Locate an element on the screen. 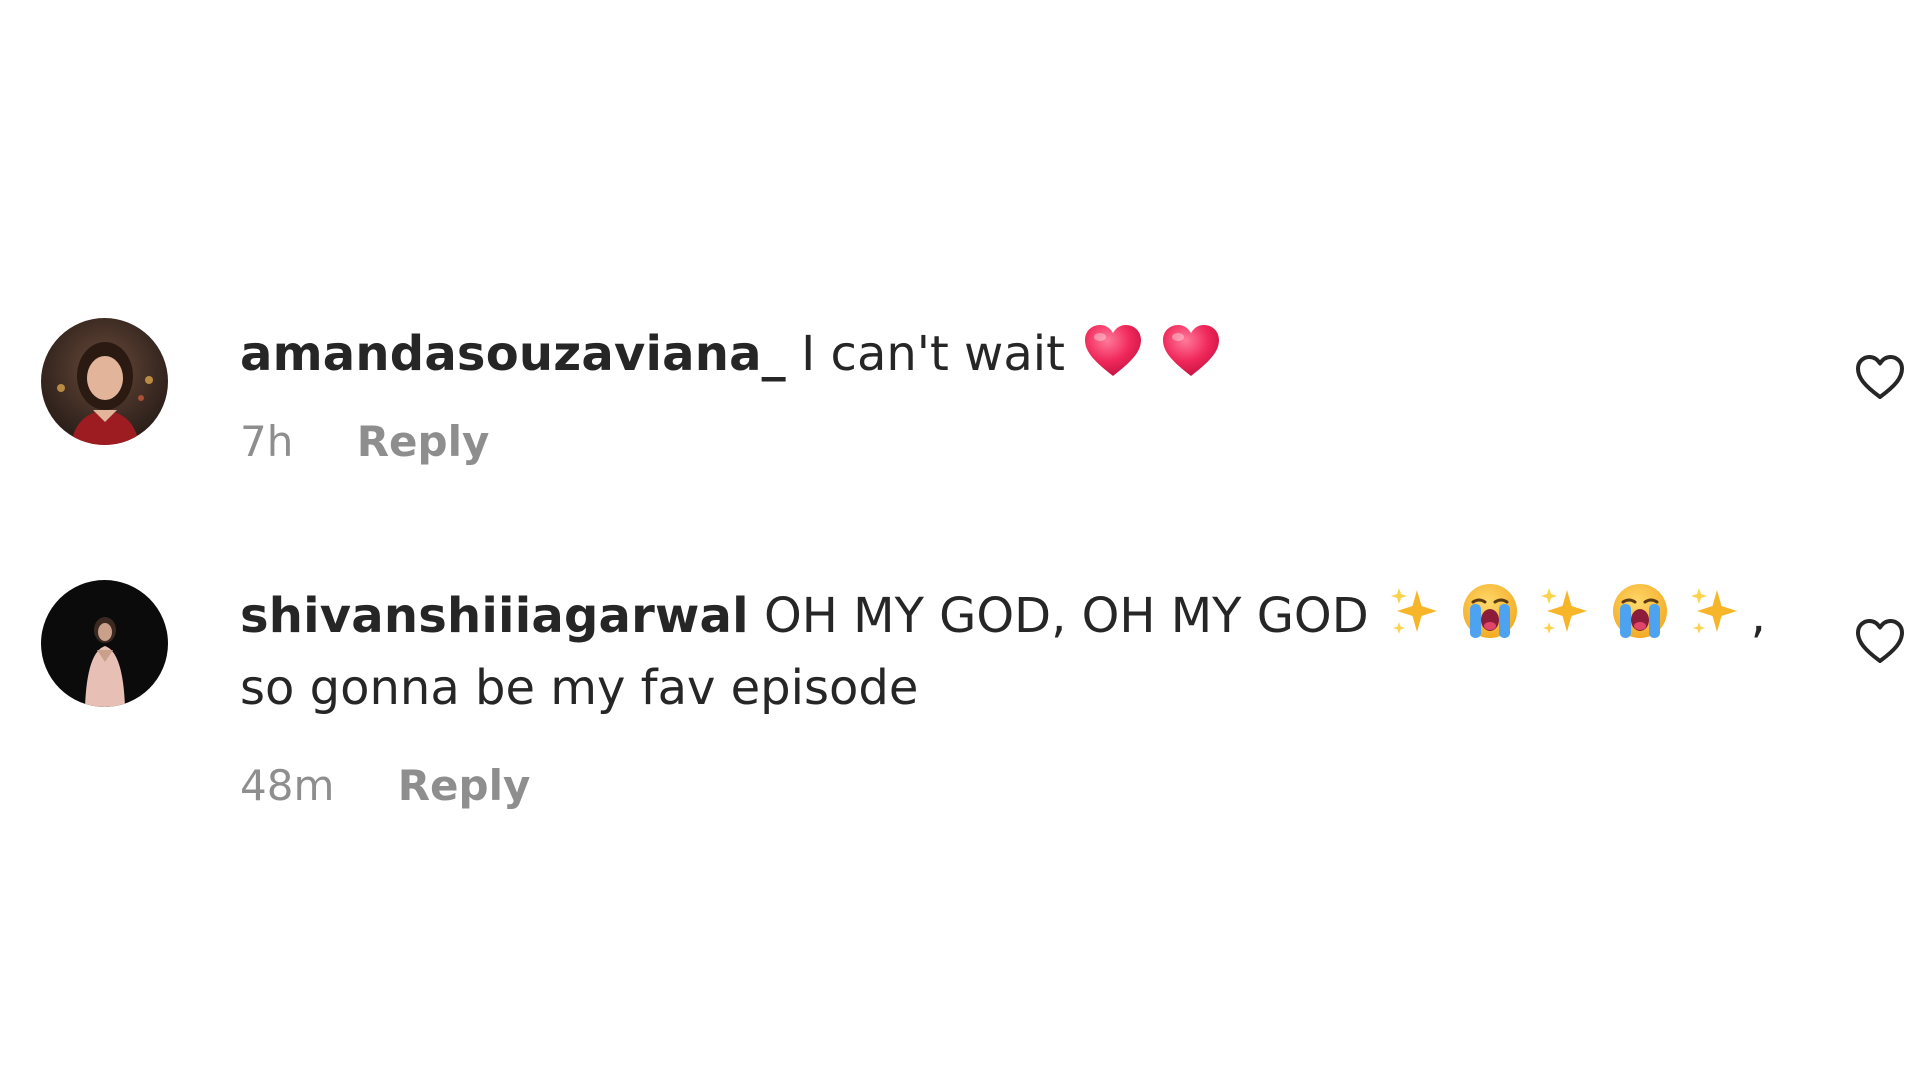 This screenshot has width=1920, height=1080. comment-text-line-2: so gonna be my fav episode is located at coordinates (579, 688).